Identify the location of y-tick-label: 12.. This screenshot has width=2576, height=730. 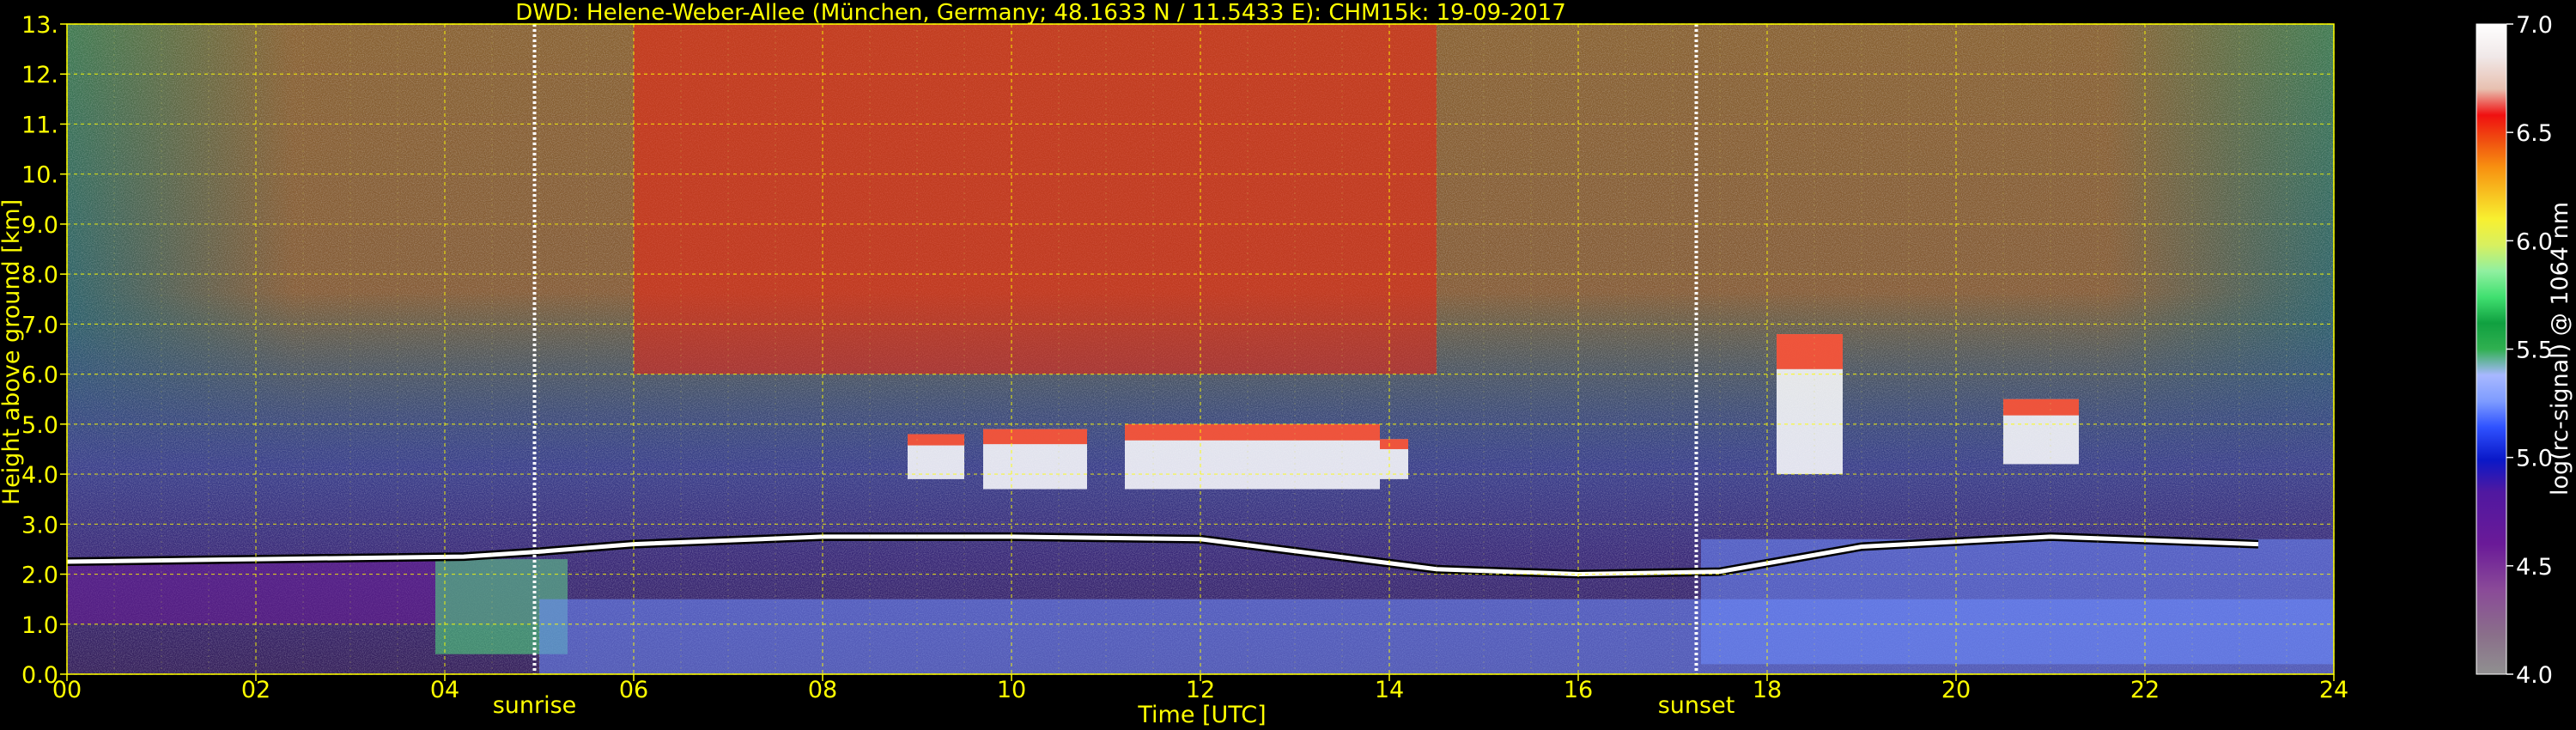
(40, 75).